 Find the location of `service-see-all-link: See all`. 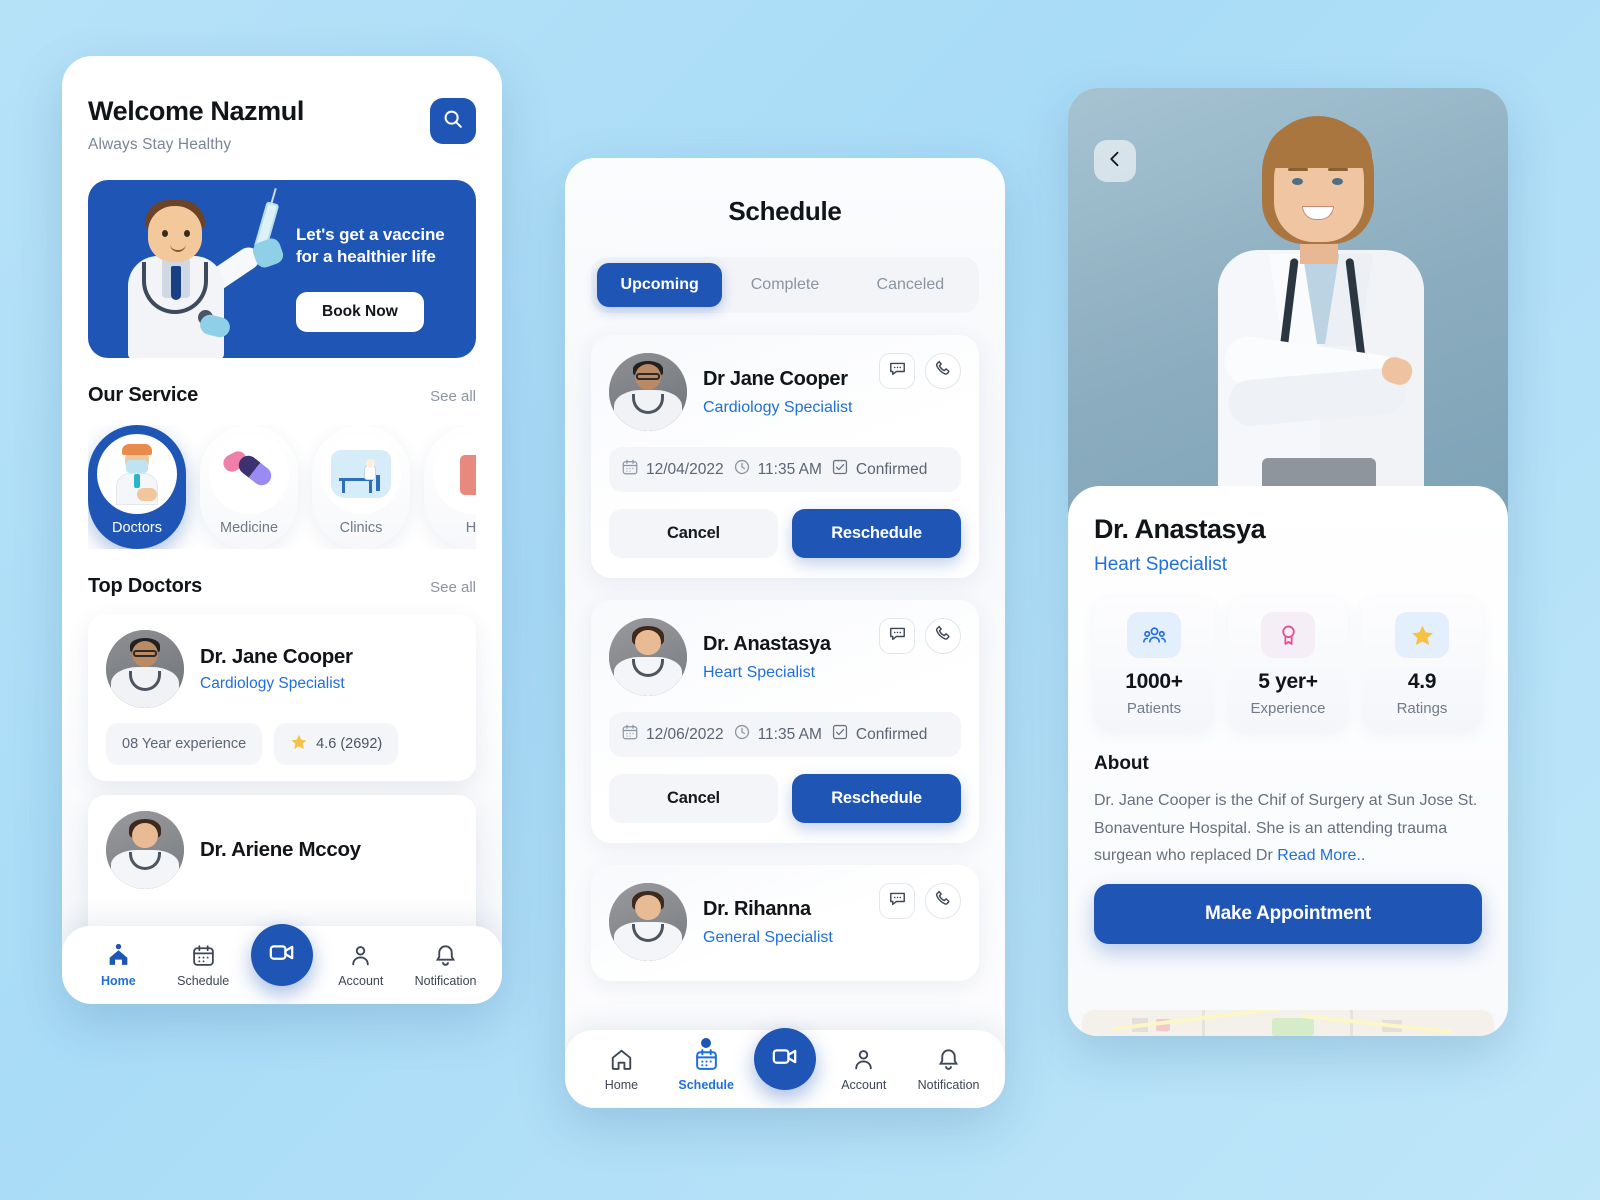

service-see-all-link: See all is located at coordinates (453, 396).